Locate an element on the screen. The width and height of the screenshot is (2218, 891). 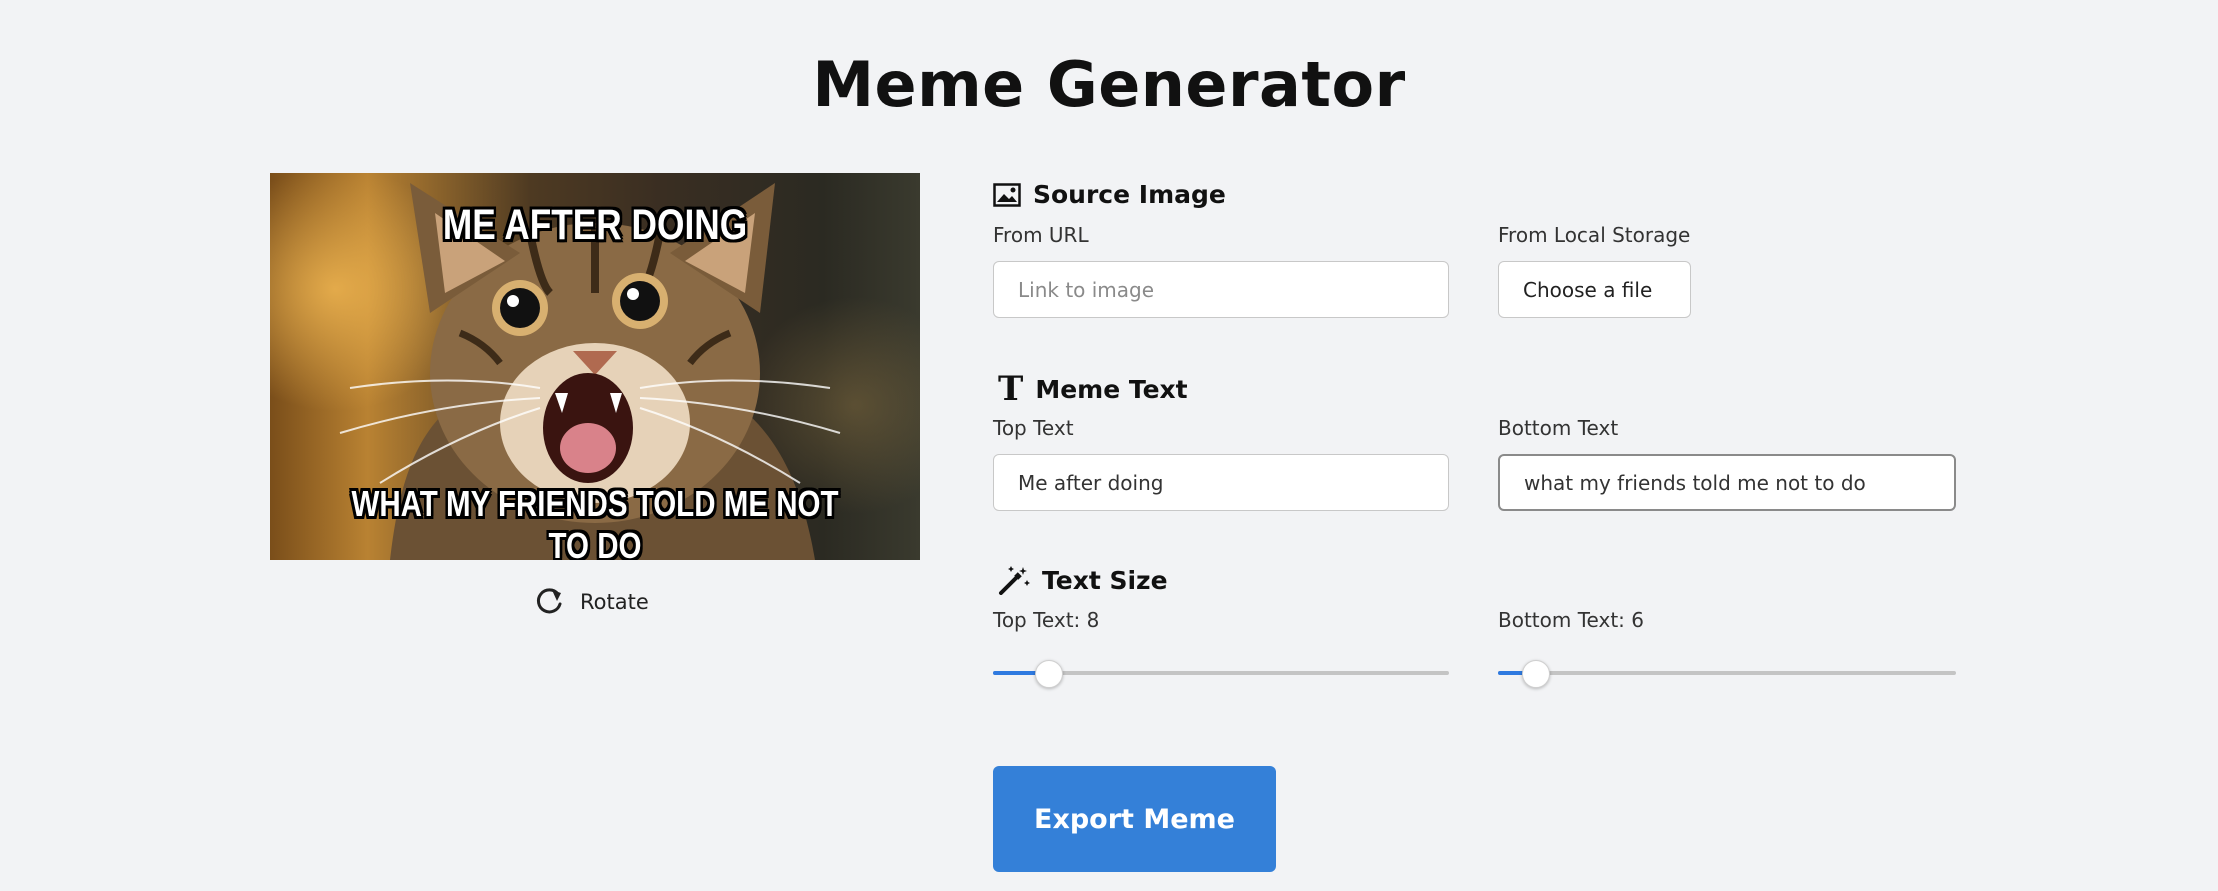
meme-bottom-text: WHAT MY FRIENDS TOLD ME NOT TO DO is located at coordinates (595, 521).